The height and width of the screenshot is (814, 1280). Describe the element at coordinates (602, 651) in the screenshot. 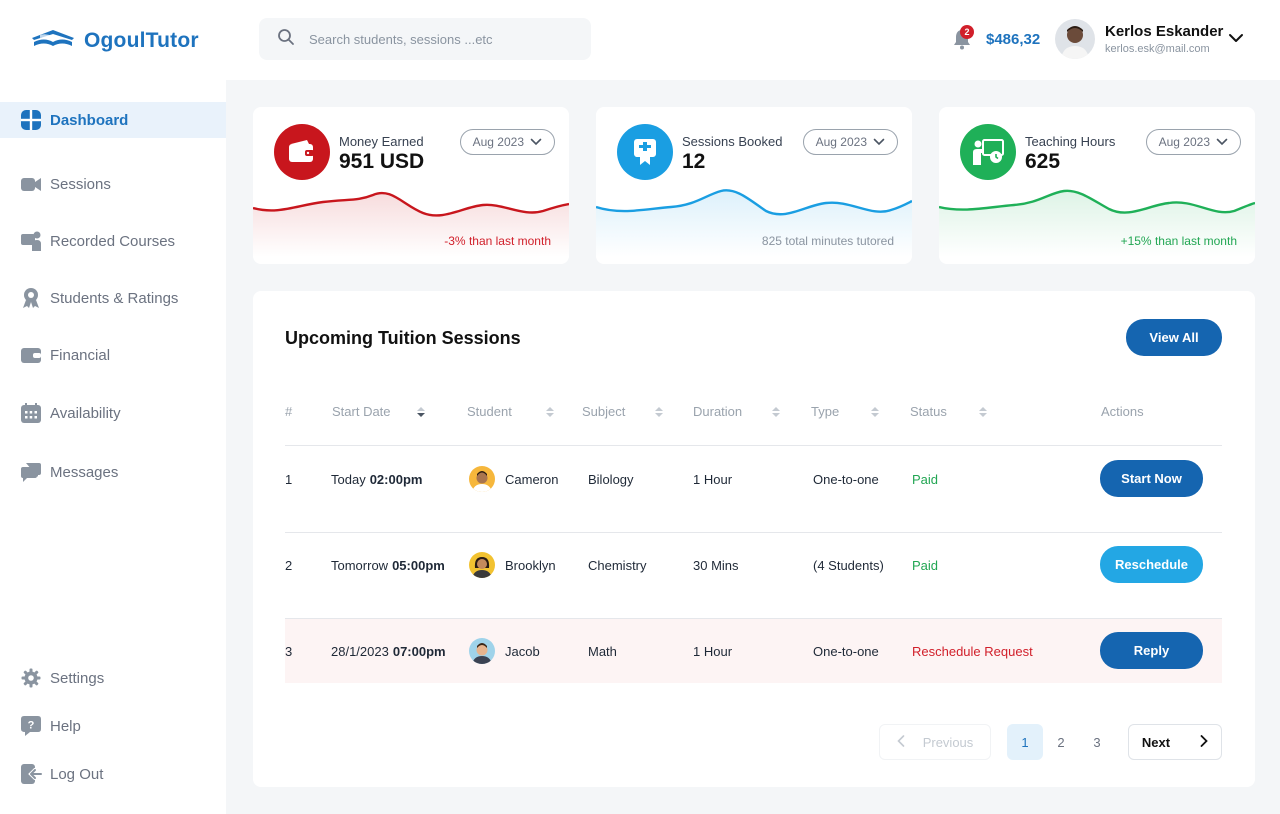

I see `subject-cell: Math` at that location.